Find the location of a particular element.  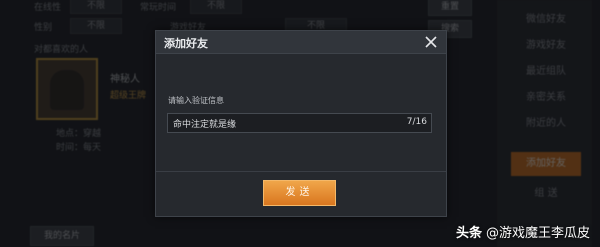

close-button is located at coordinates (431, 42).